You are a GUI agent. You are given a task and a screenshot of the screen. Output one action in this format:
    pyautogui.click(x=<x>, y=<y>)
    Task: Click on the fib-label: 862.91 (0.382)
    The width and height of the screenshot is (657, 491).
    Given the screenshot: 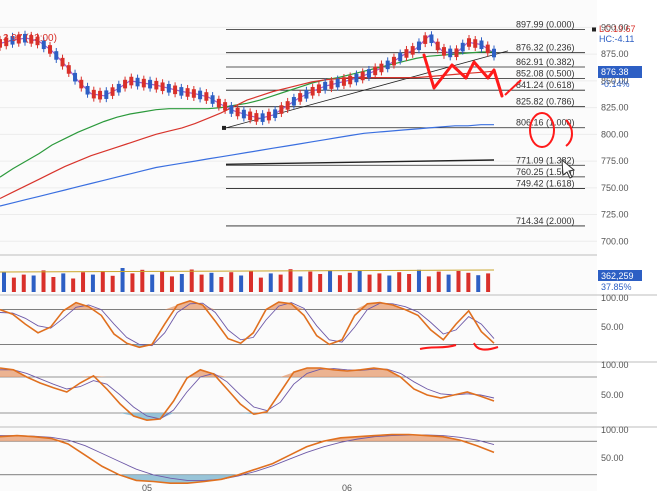 What is the action you would take?
    pyautogui.click(x=545, y=62)
    